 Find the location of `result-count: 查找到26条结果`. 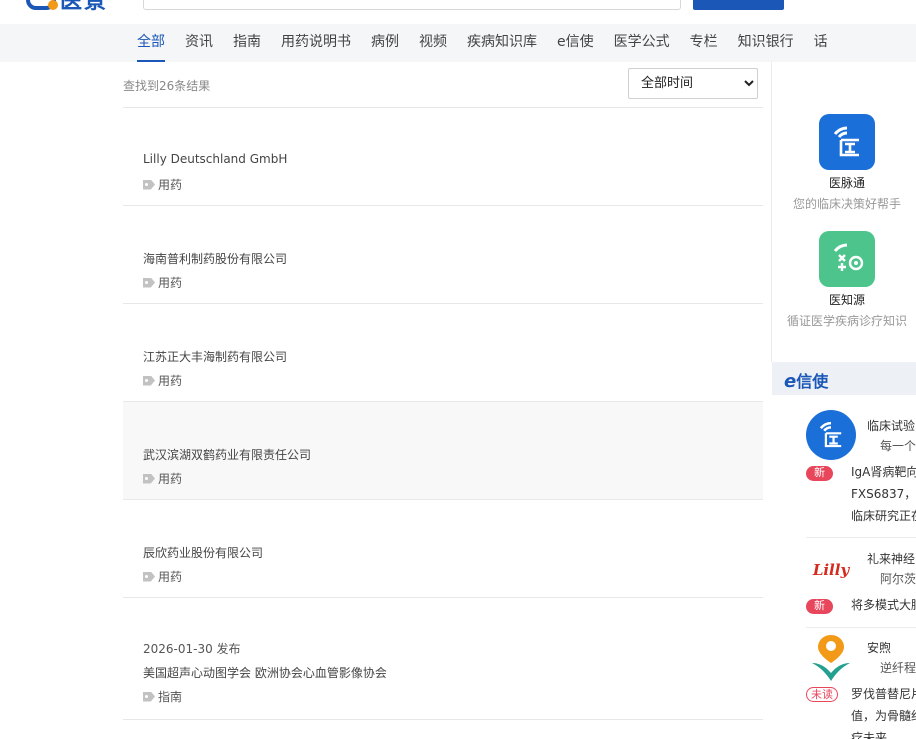

result-count: 查找到26条结果 is located at coordinates (167, 86).